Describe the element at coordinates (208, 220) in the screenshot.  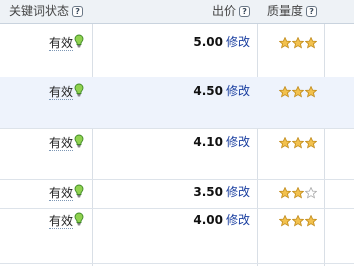
I see `bid-value: 4.00` at that location.